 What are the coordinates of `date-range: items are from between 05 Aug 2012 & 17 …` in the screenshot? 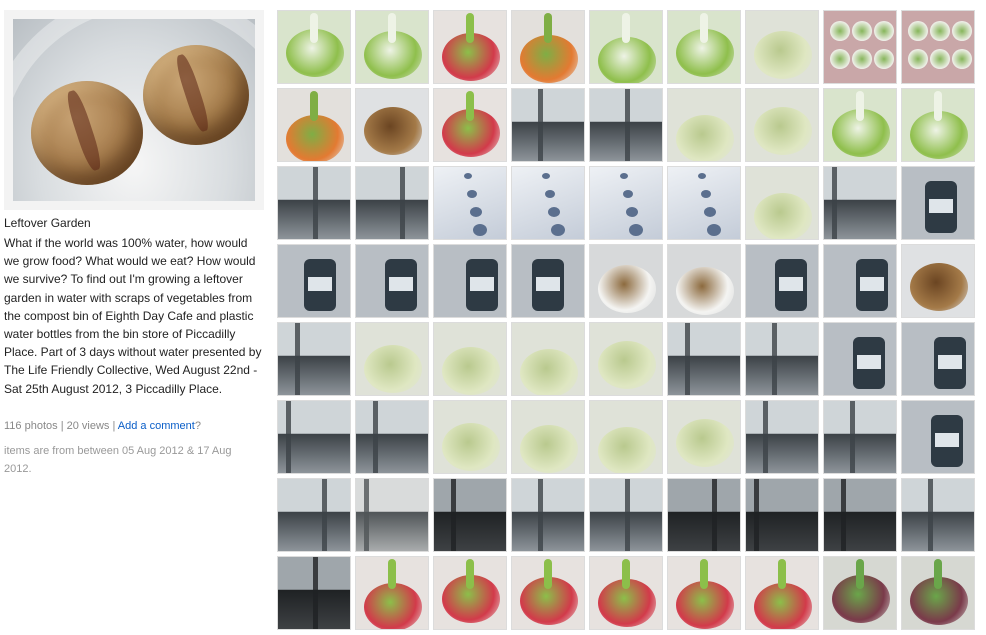 It's located at (118, 460).